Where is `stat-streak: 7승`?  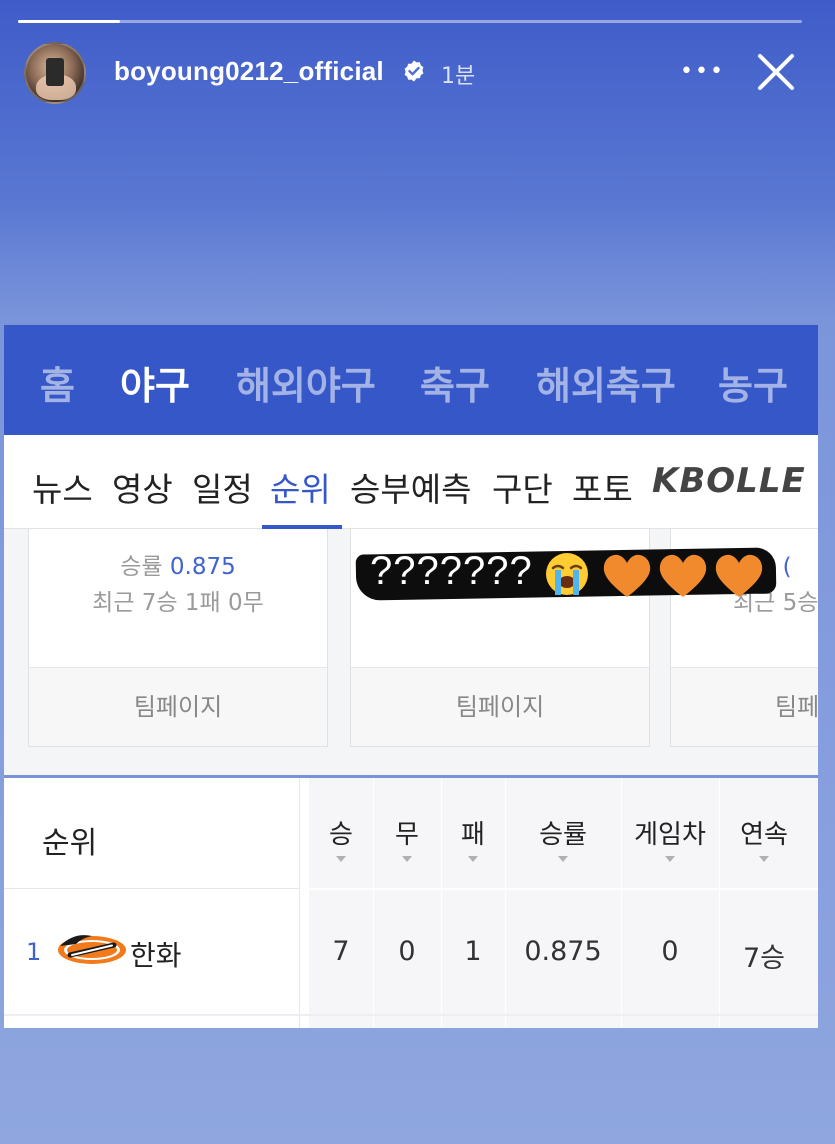 stat-streak: 7승 is located at coordinates (764, 958).